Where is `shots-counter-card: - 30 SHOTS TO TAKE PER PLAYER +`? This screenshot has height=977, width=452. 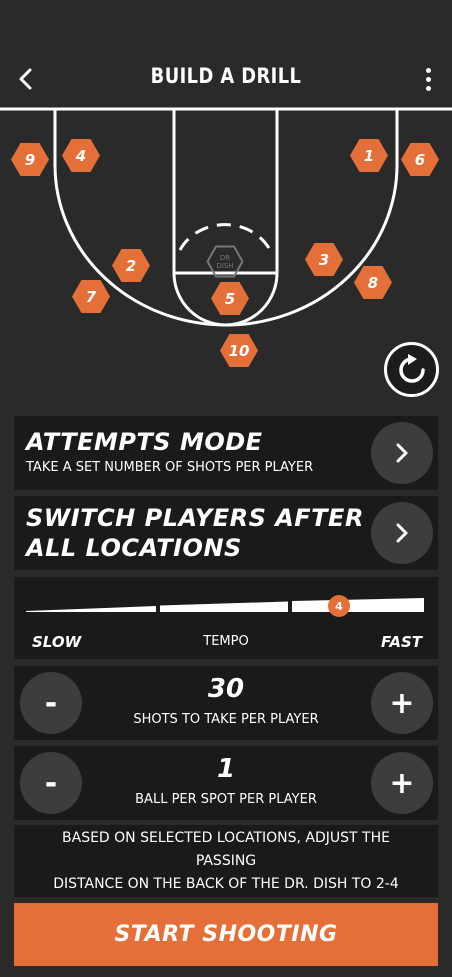 shots-counter-card: - 30 SHOTS TO TAKE PER PLAYER + is located at coordinates (226, 703).